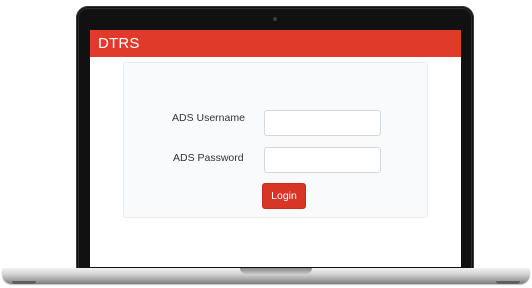 This screenshot has width=532, height=288. What do you see at coordinates (208, 158) in the screenshot?
I see `password-label: ADS Password` at bounding box center [208, 158].